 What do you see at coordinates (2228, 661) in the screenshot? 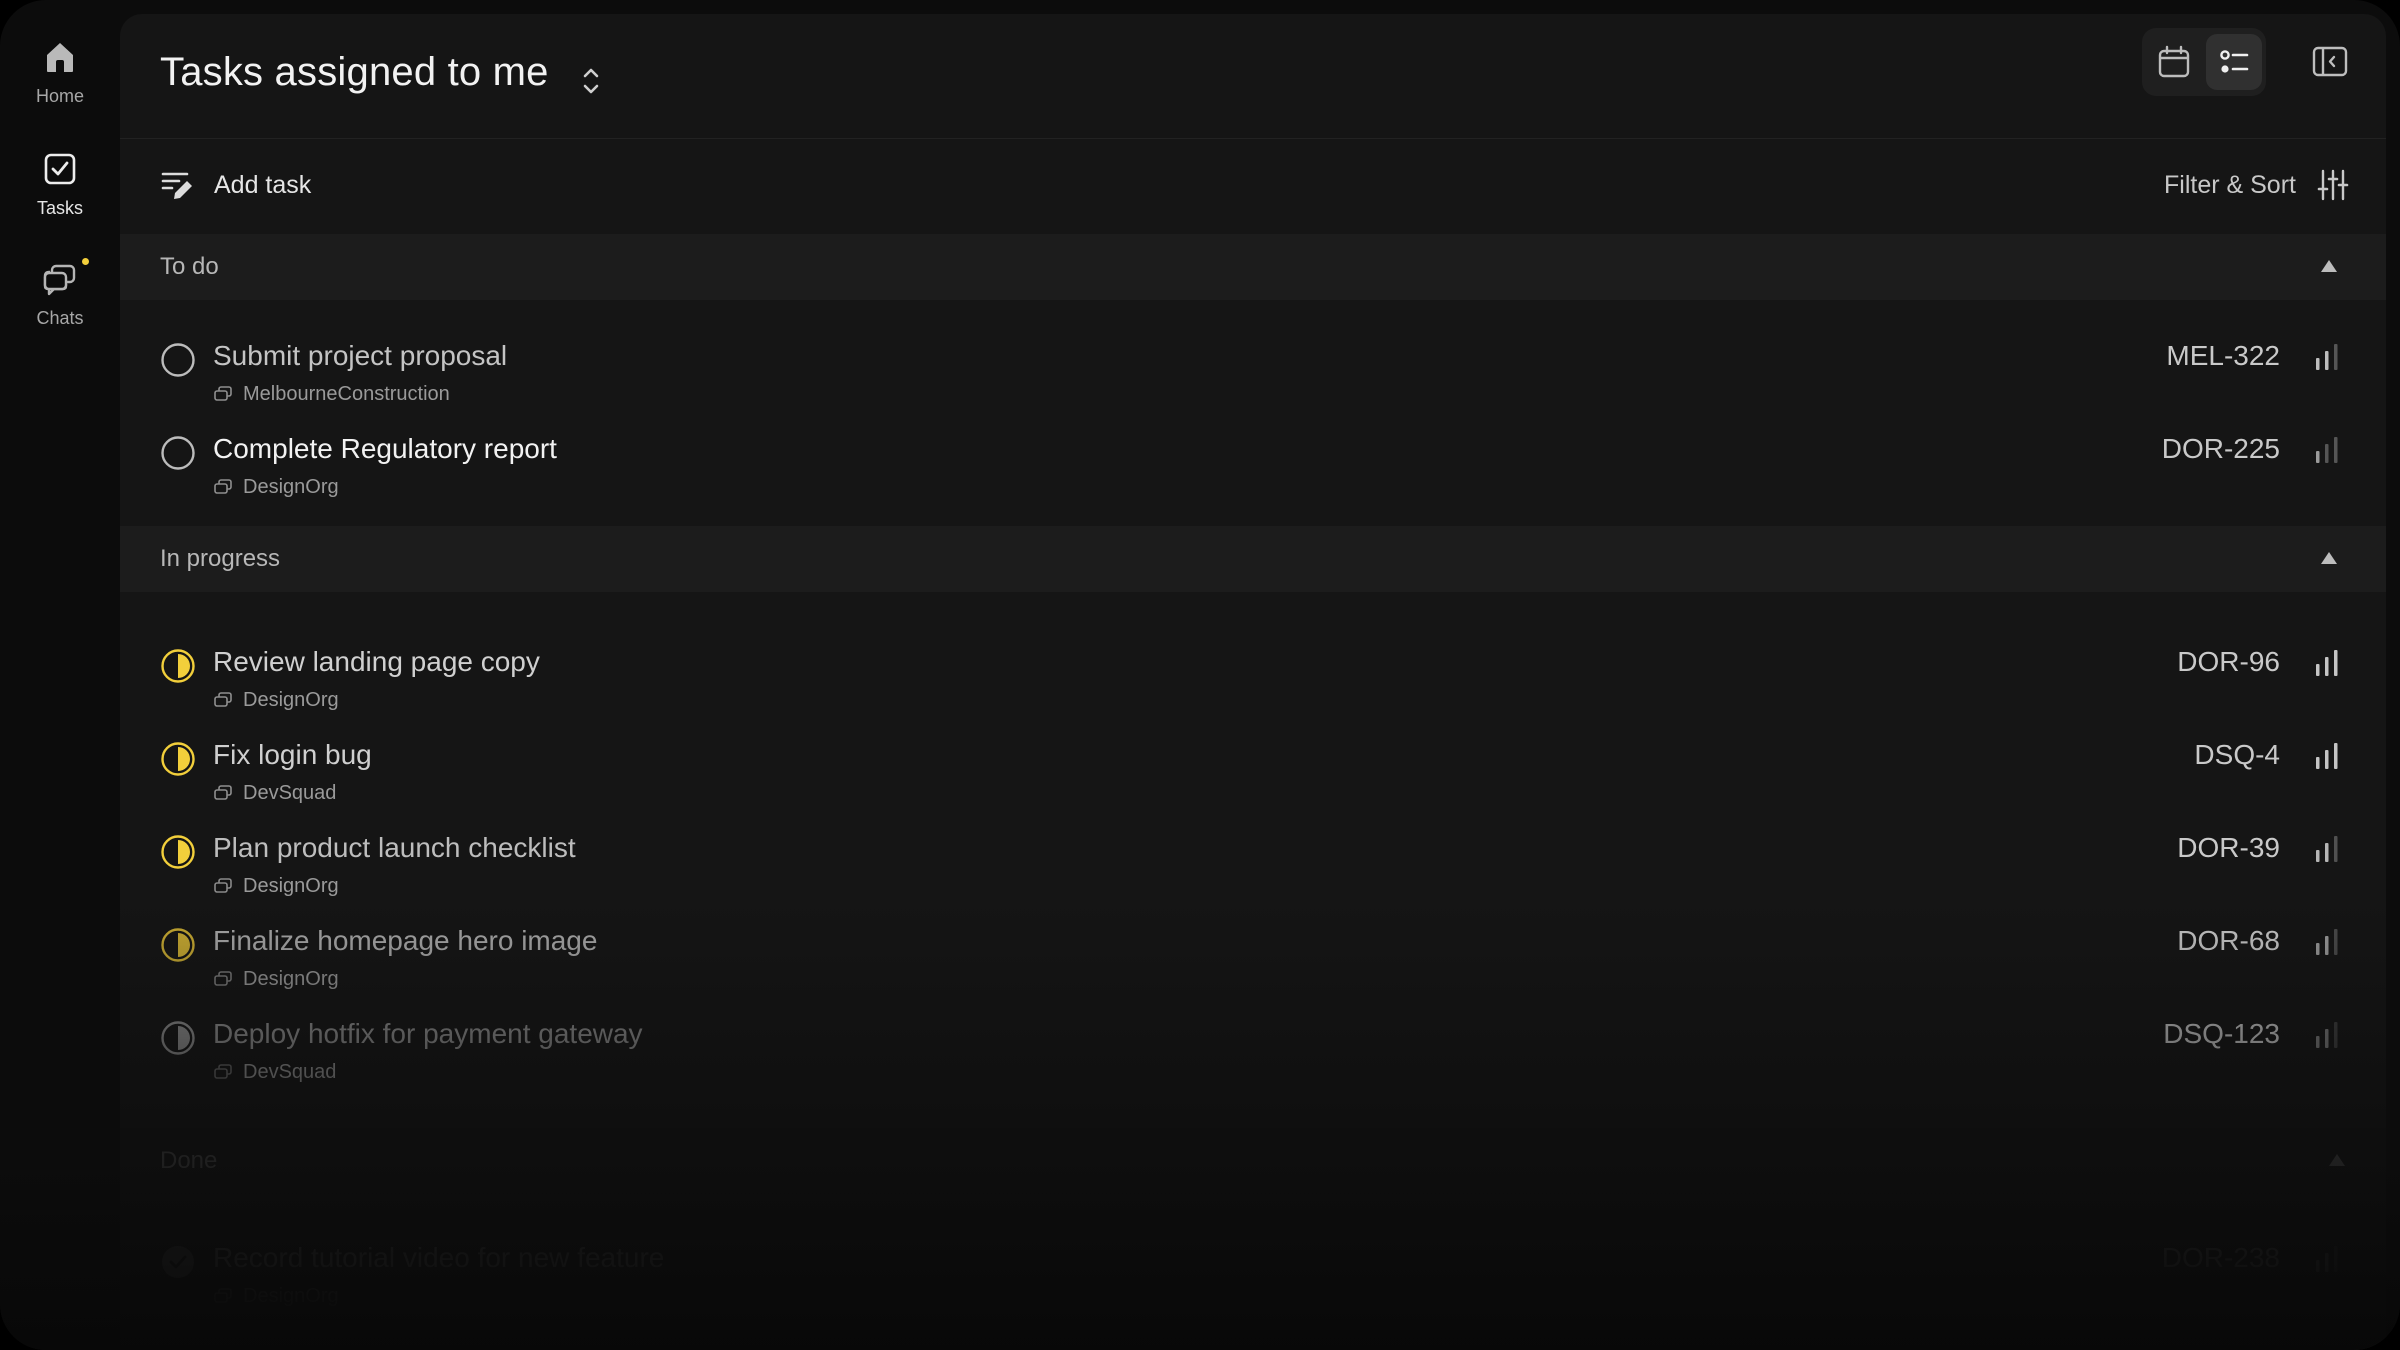
I see `task-id: DOR-96` at bounding box center [2228, 661].